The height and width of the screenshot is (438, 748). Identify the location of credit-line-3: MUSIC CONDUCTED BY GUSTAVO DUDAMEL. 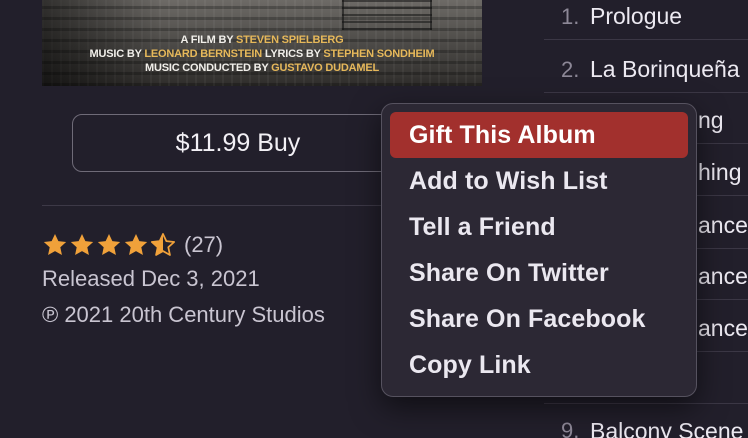
(262, 68).